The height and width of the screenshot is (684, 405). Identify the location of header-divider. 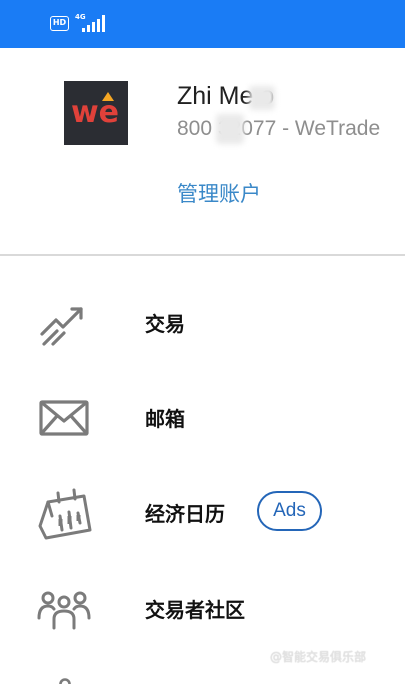
(202, 255).